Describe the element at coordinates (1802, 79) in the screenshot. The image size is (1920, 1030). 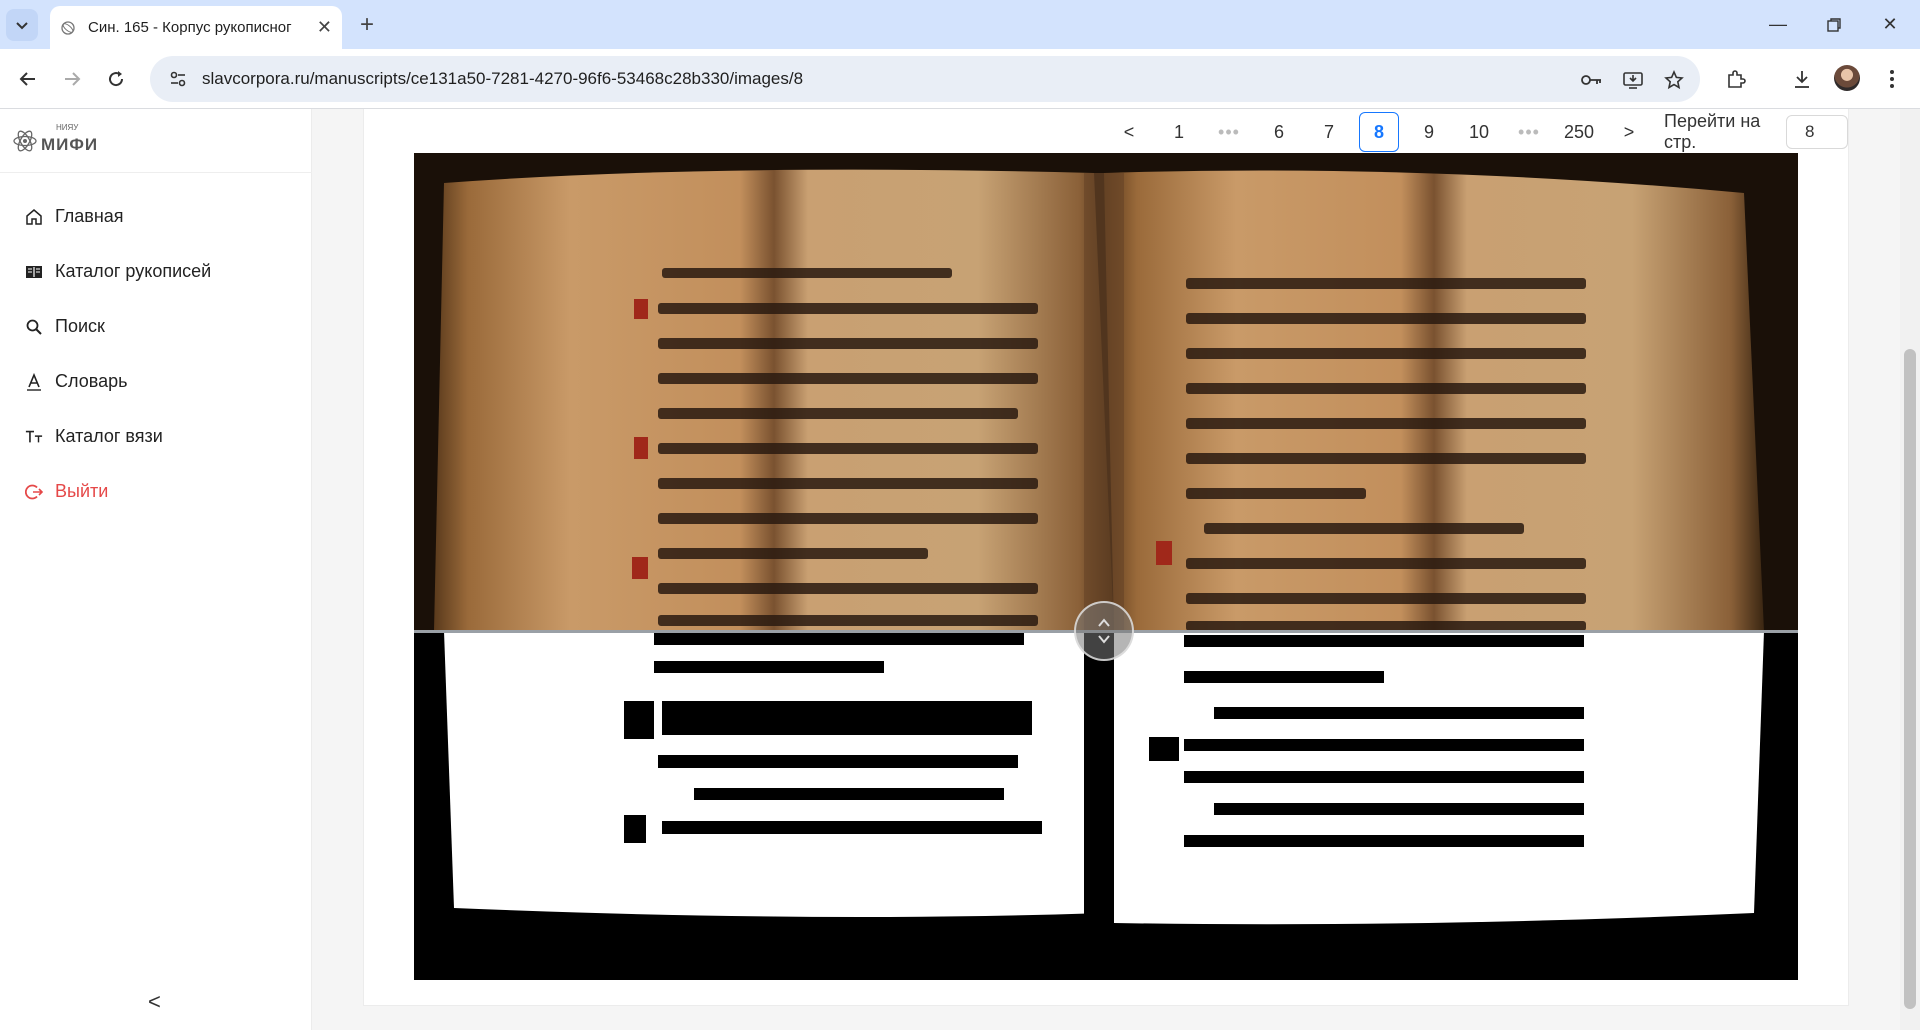
I see `downloads-icon` at that location.